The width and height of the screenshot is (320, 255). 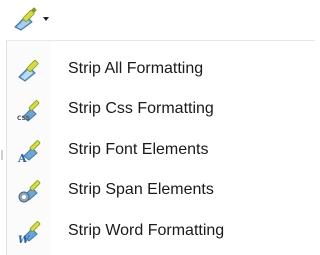 What do you see at coordinates (46, 19) in the screenshot?
I see `chevron-down-icon` at bounding box center [46, 19].